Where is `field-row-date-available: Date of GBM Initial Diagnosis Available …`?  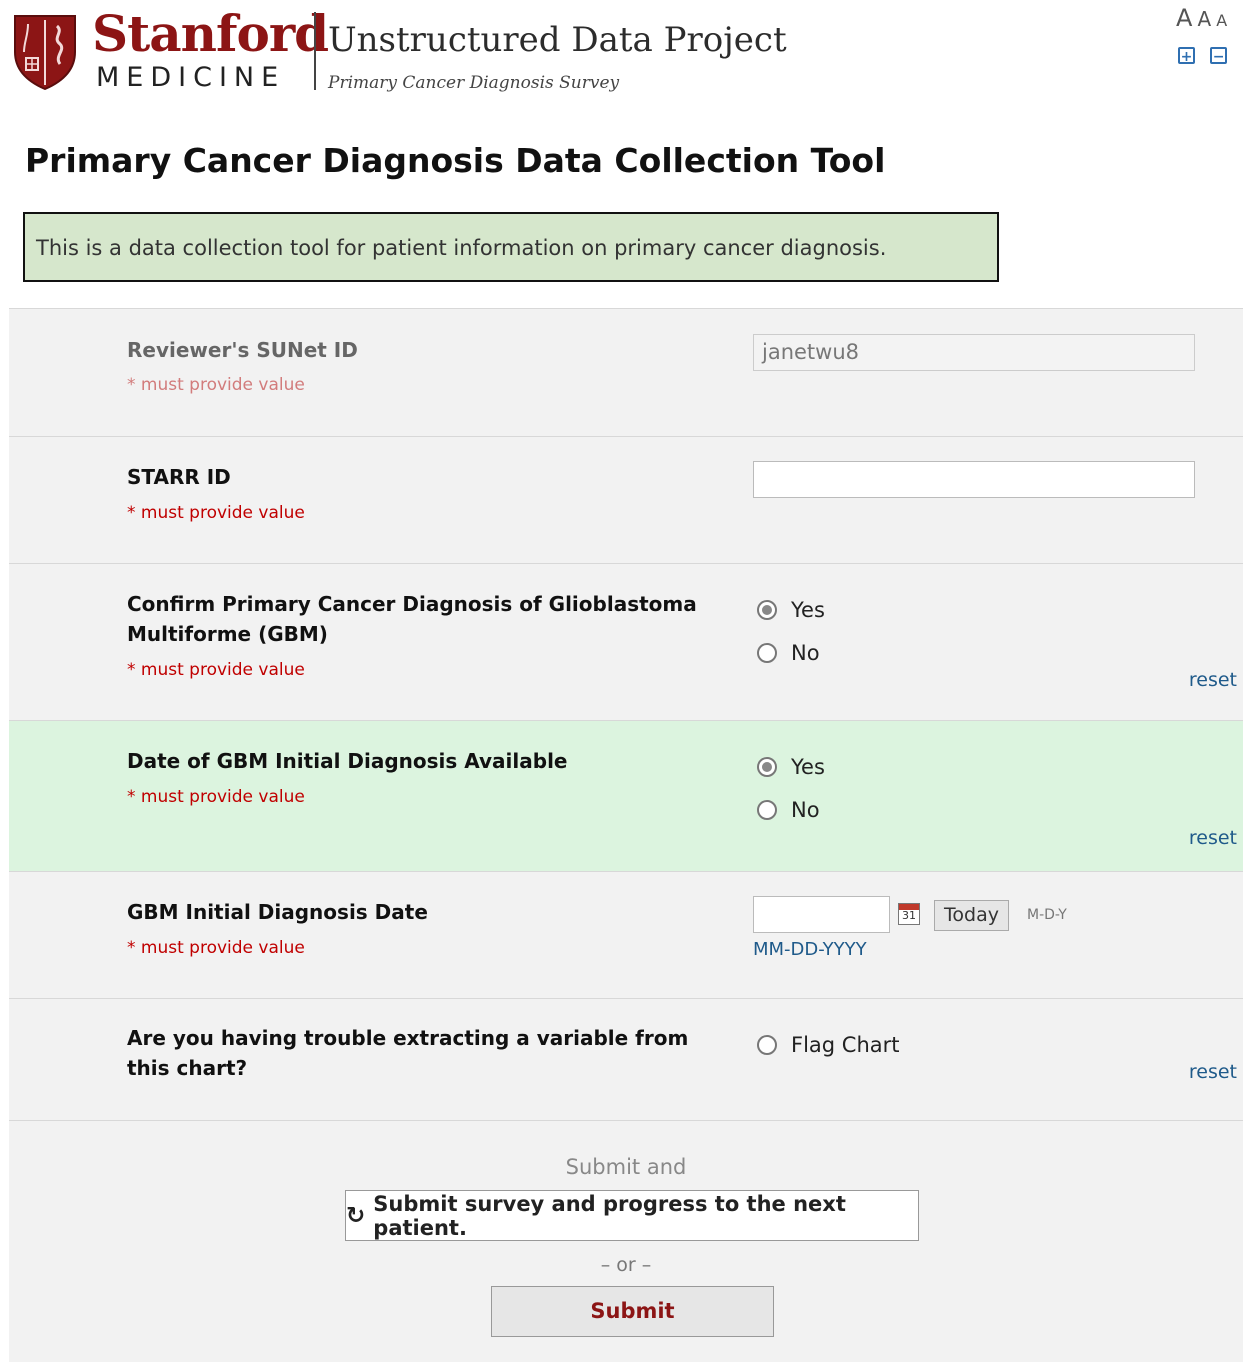
field-row-date-available: Date of GBM Initial Diagnosis Available … is located at coordinates (626, 796).